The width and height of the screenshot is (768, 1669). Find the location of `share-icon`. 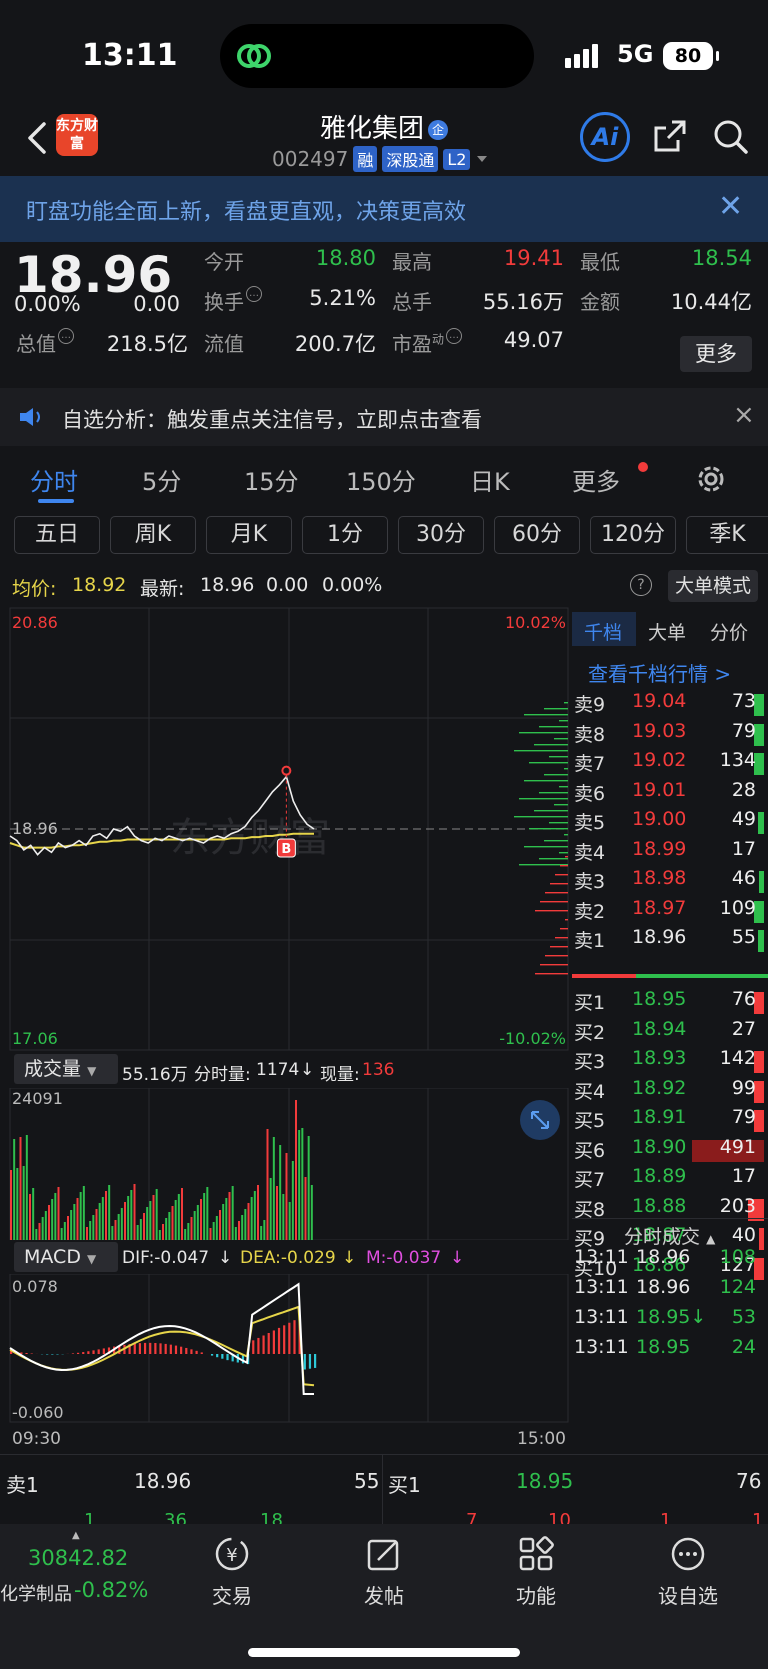

share-icon is located at coordinates (670, 136).